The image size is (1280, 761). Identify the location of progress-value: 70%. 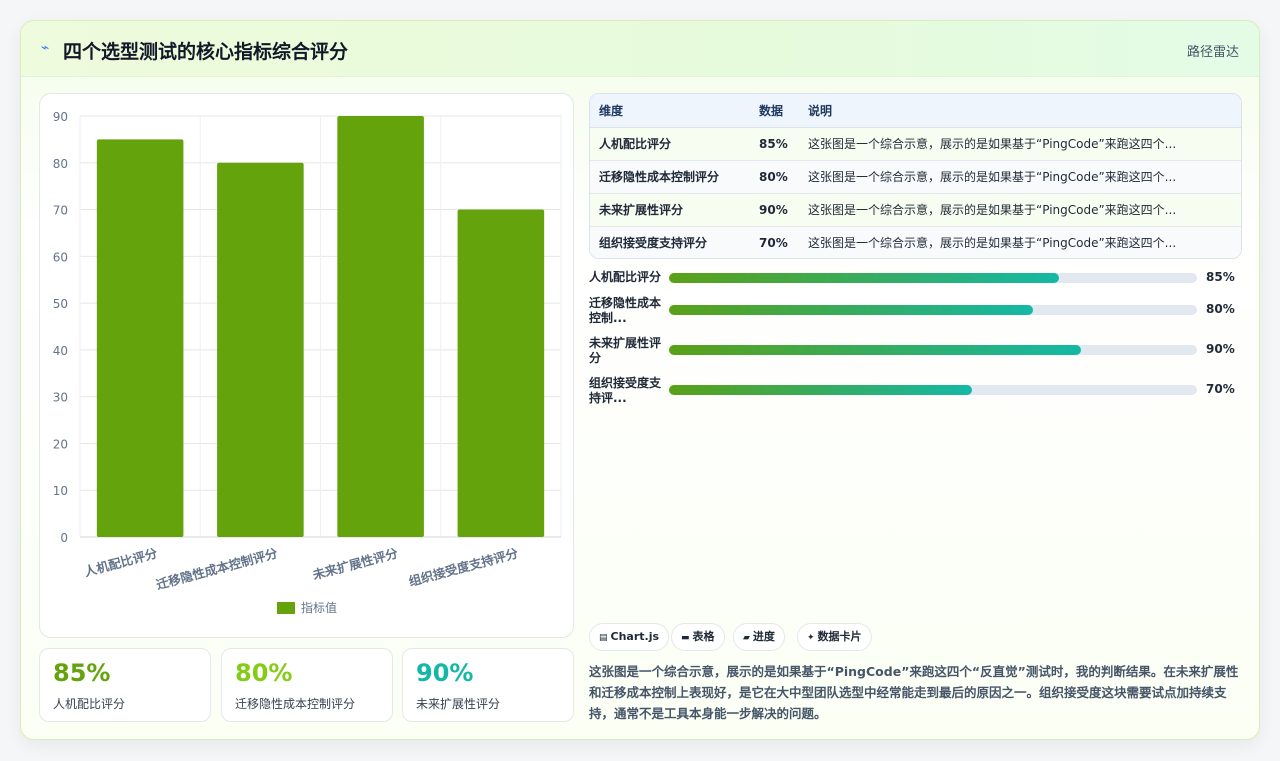
(1220, 389).